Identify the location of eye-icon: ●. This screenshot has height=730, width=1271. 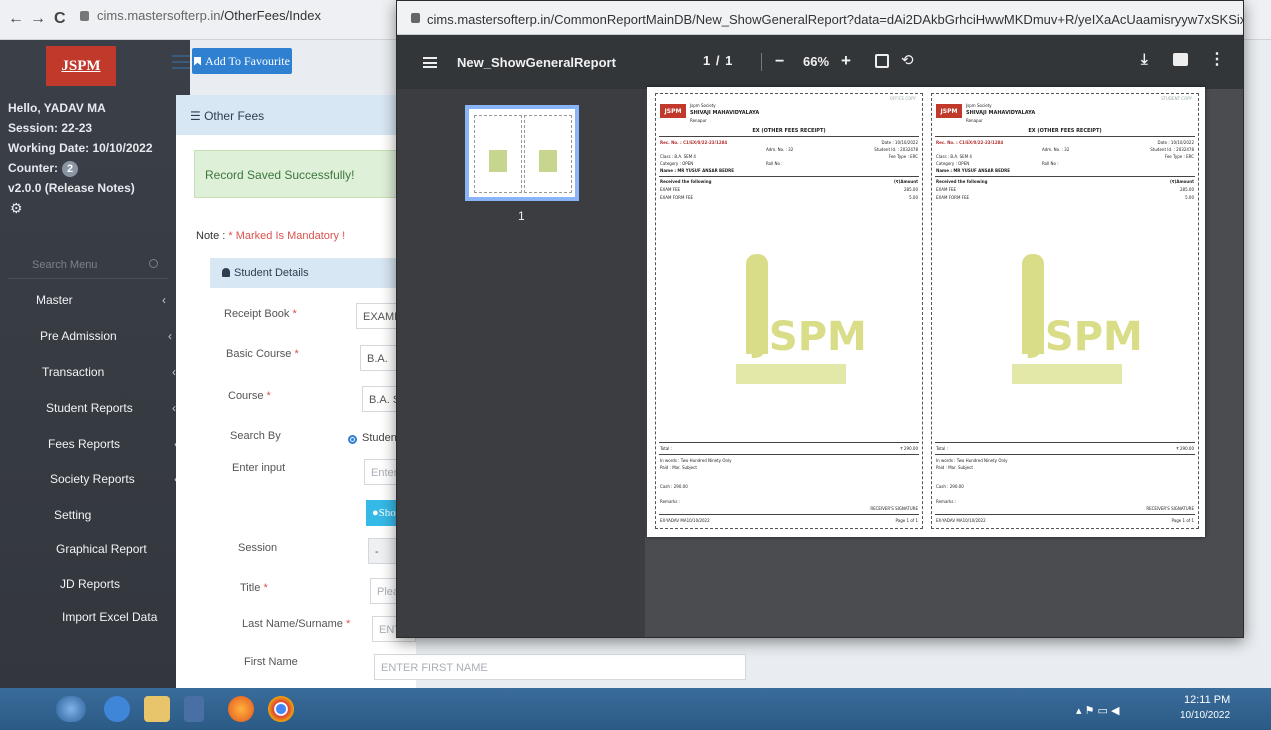
(375, 513).